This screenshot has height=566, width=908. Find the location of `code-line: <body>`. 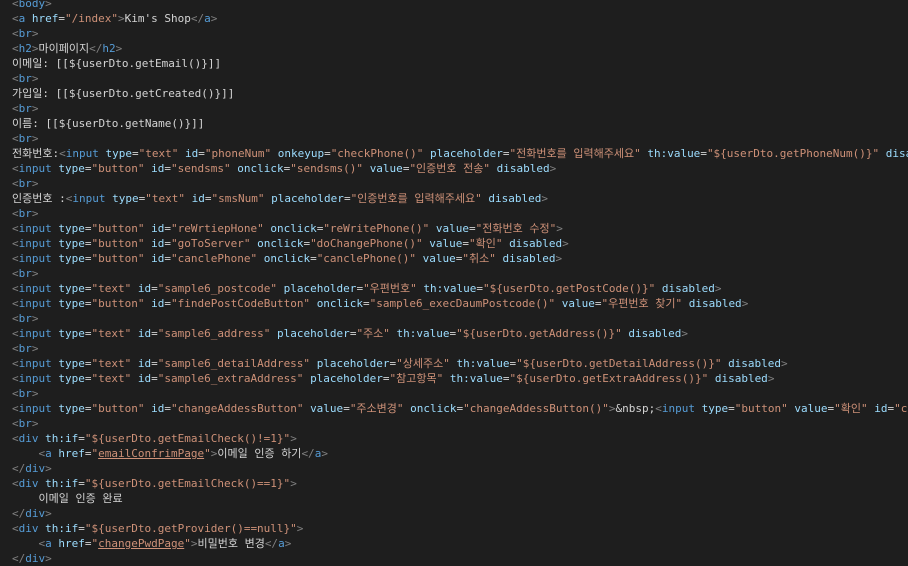

code-line: <body> is located at coordinates (460, 5).